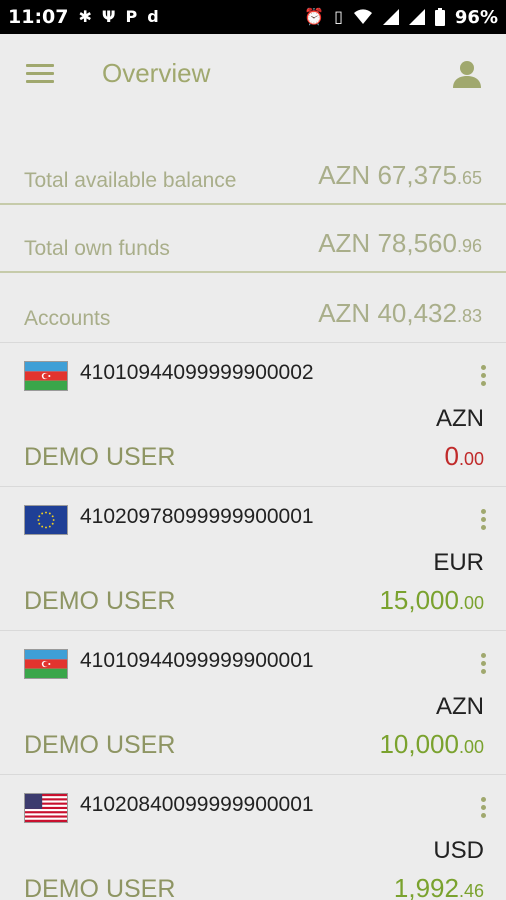 The image size is (506, 900). I want to click on amount-integer: 10,000, so click(419, 744).